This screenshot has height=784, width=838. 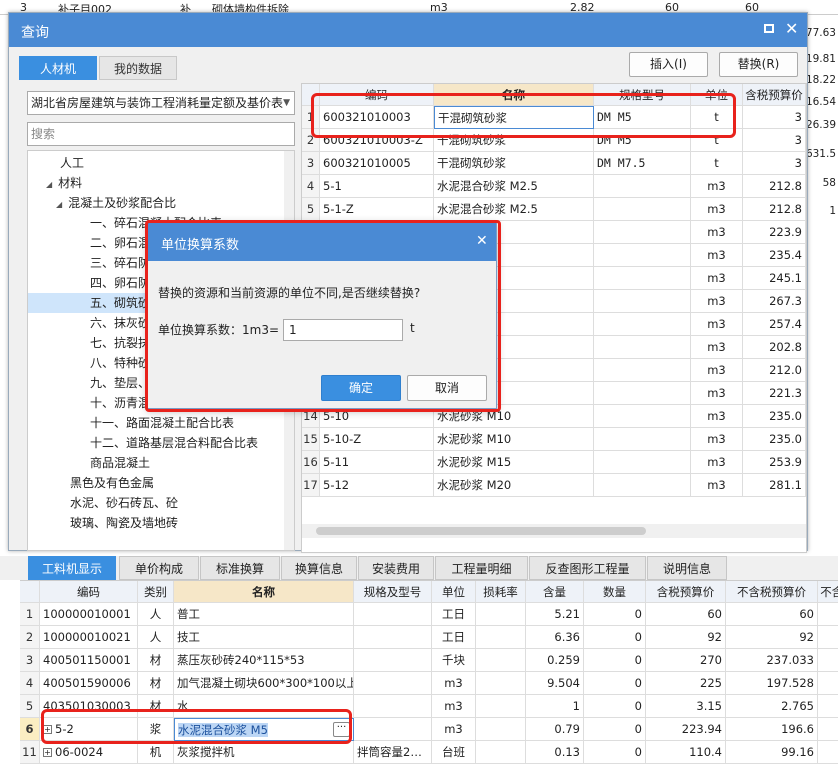 I want to click on grid-cell-unit: t, so click(x=717, y=163).